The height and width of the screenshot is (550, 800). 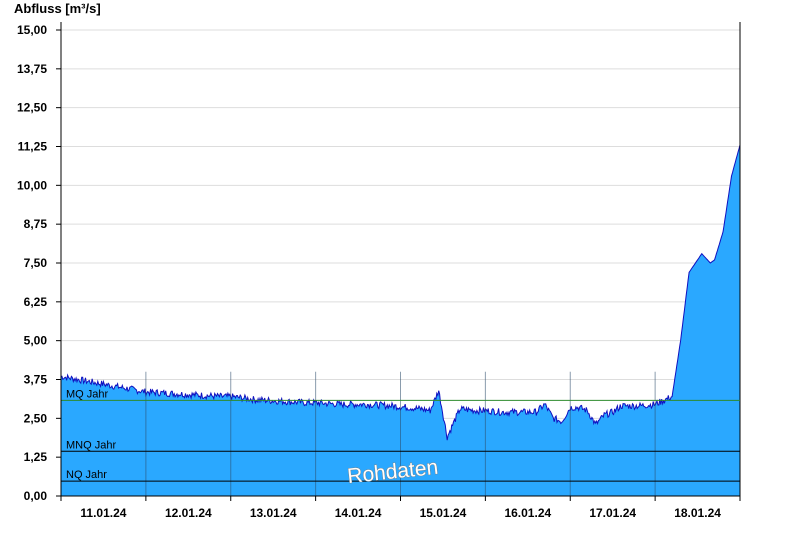 What do you see at coordinates (91, 445) in the screenshot?
I see `reference-line-label: MNQ Jahr` at bounding box center [91, 445].